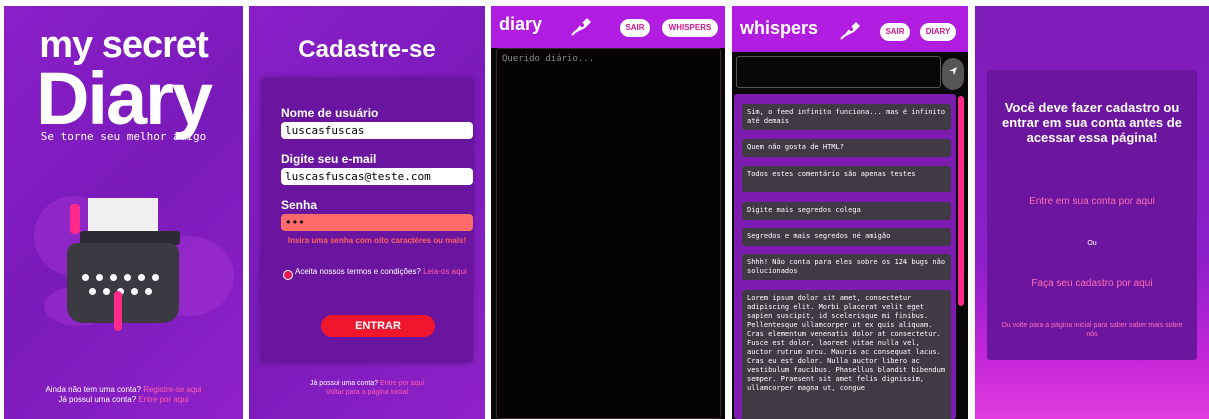 The width and height of the screenshot is (1209, 419). Describe the element at coordinates (1092, 243) in the screenshot. I see `or-text: Ou` at that location.